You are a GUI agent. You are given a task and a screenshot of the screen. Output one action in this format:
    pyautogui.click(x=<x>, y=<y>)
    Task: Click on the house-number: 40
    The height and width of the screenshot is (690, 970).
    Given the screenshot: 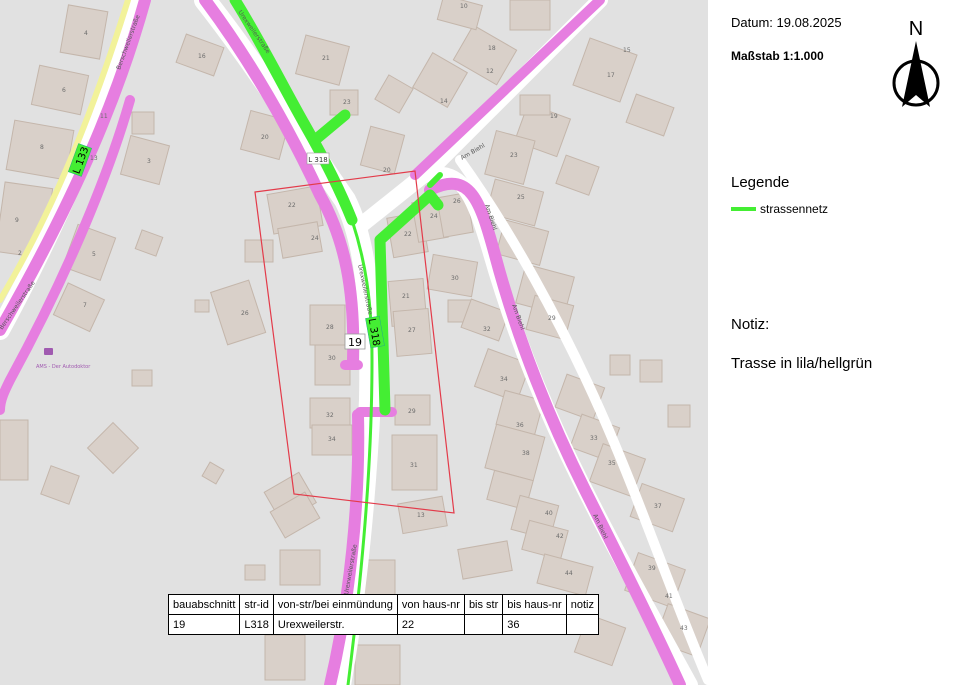 What is the action you would take?
    pyautogui.click(x=549, y=513)
    